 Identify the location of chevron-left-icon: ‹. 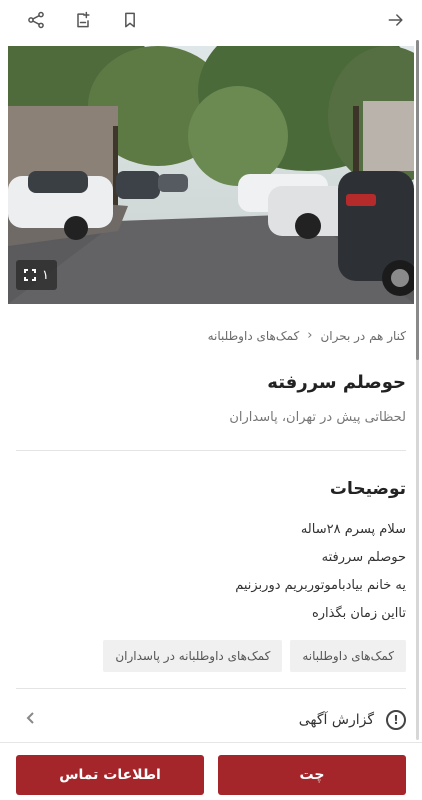
(310, 335).